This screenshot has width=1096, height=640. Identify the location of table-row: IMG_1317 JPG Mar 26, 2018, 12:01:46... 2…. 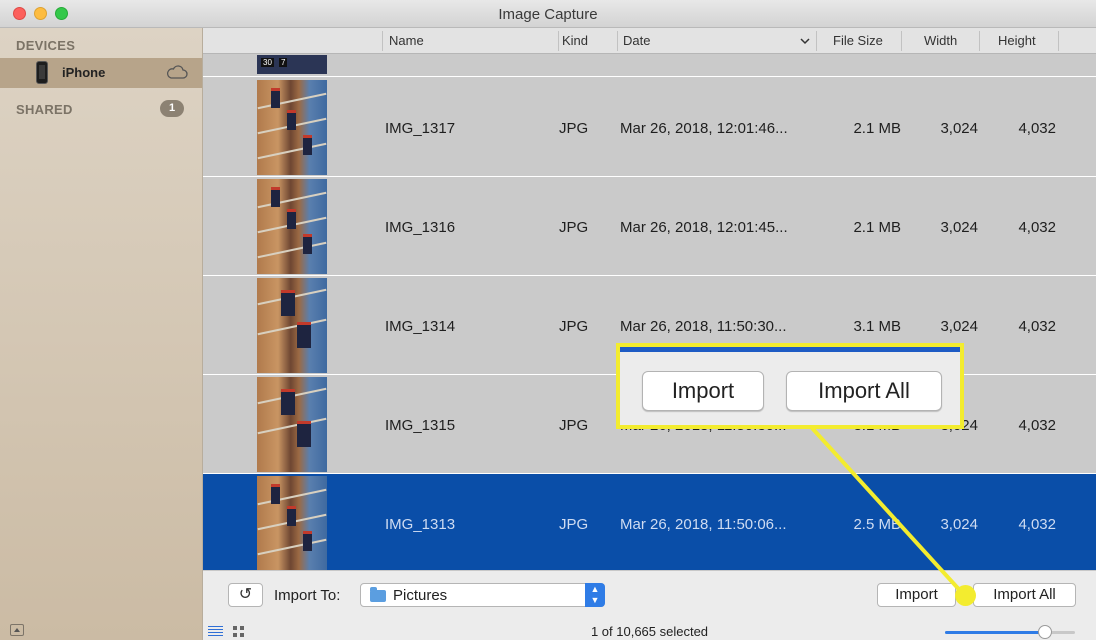
(649, 127).